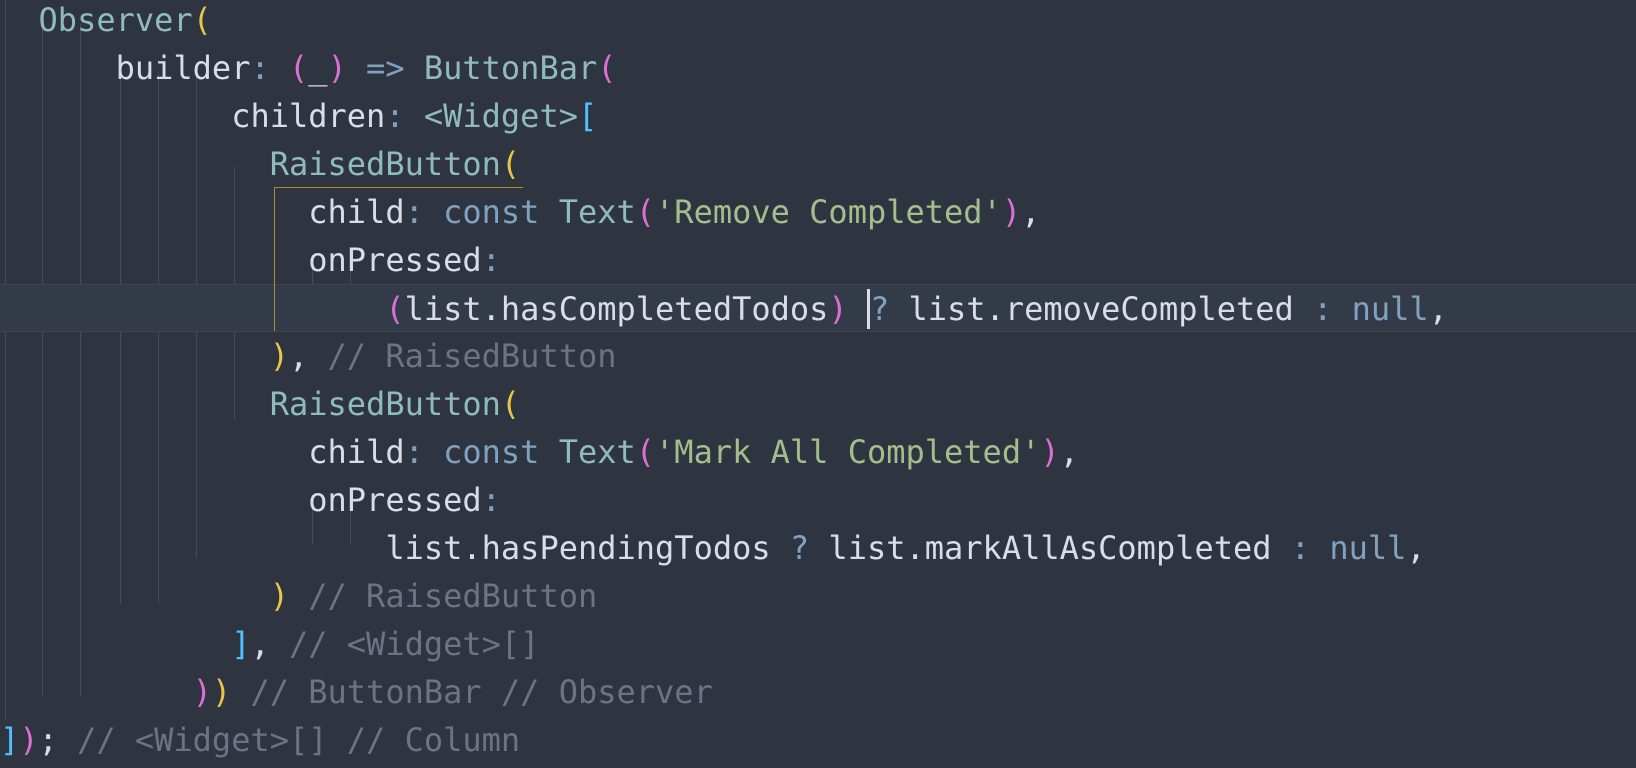 Image resolution: width=1636 pixels, height=768 pixels. Describe the element at coordinates (818, 68) in the screenshot. I see `code-line: builder: (_) => ButtonBar(` at that location.